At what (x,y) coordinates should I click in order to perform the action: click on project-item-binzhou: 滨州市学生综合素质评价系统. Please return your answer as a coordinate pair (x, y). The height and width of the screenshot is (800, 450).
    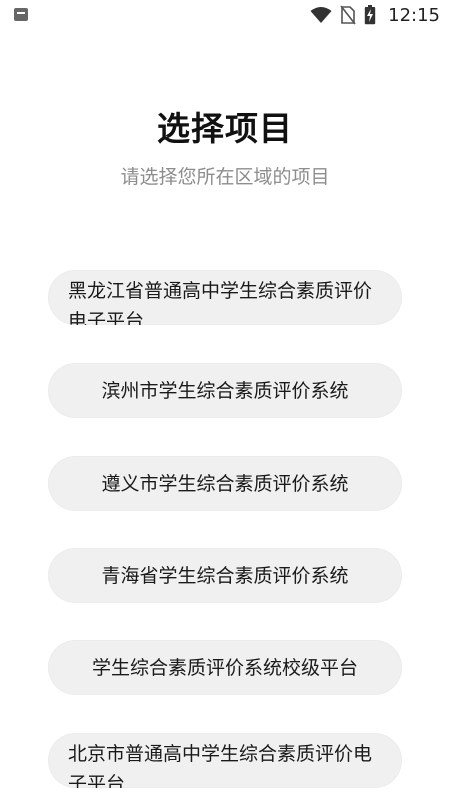
    Looking at the image, I should click on (225, 390).